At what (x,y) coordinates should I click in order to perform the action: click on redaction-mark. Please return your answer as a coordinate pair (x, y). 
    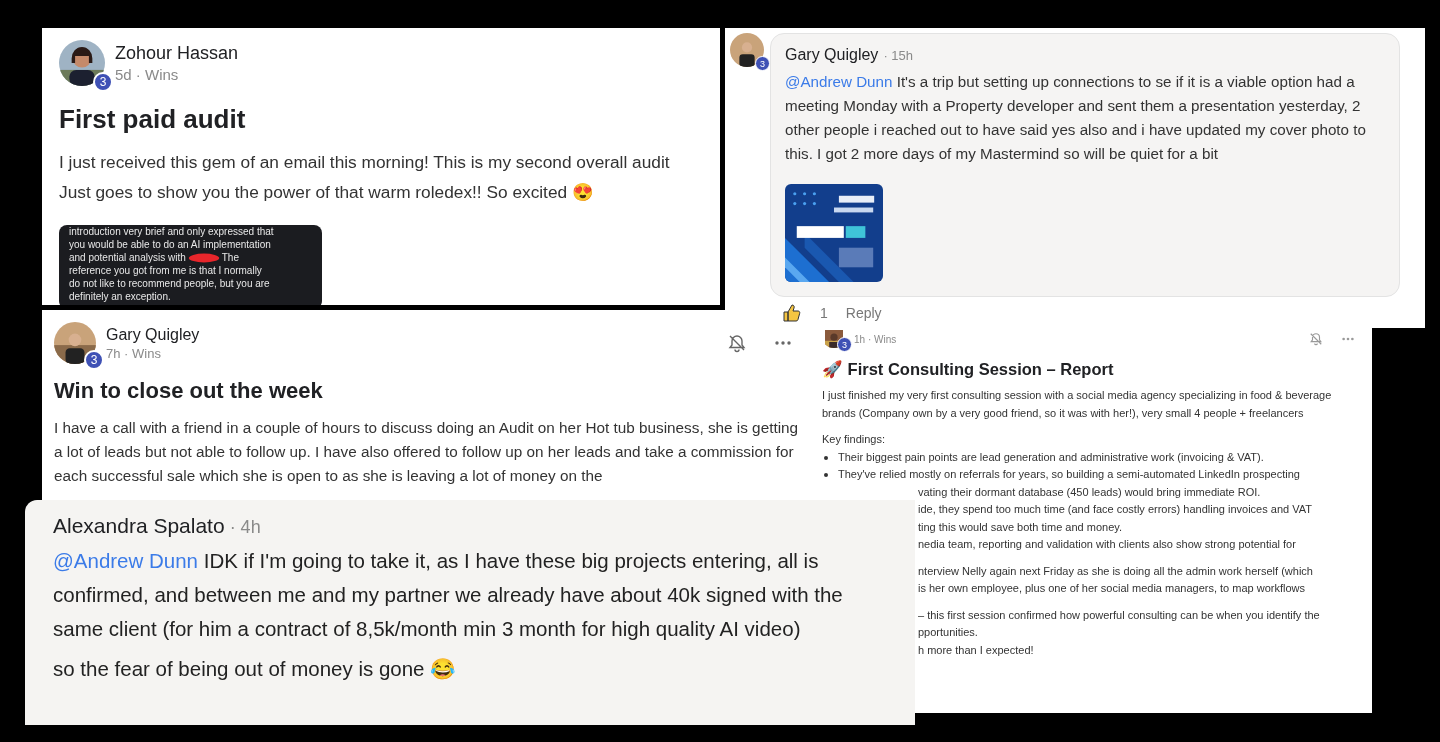
    Looking at the image, I should click on (203, 257).